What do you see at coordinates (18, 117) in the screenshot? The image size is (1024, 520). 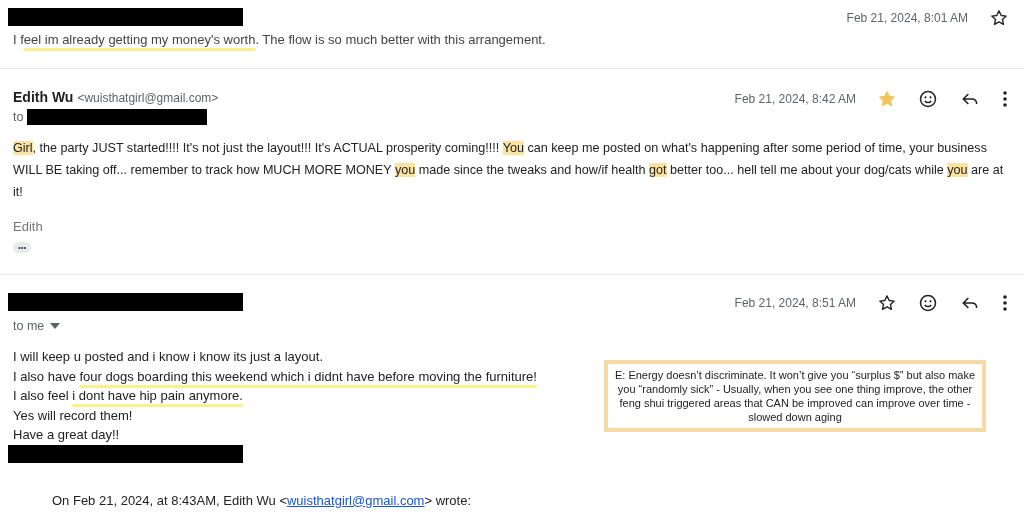 I see `recipient-label: to` at bounding box center [18, 117].